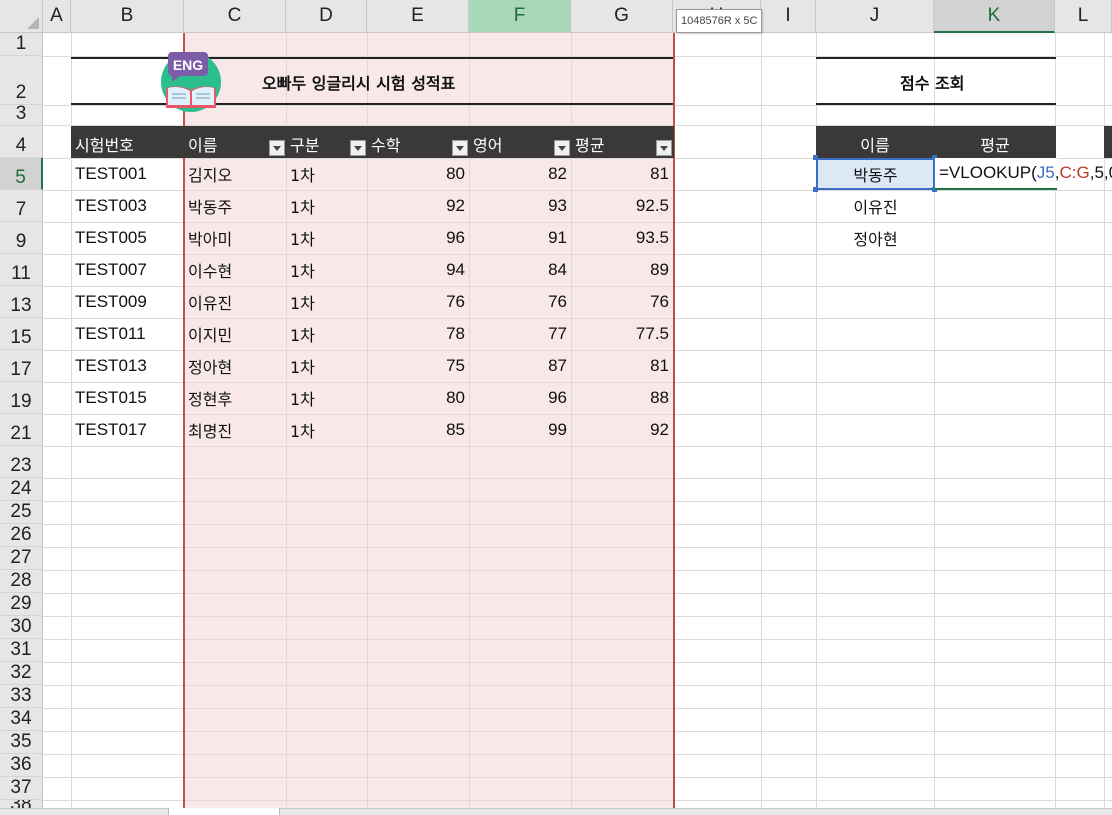  I want to click on row-header: 13, so click(21, 302).